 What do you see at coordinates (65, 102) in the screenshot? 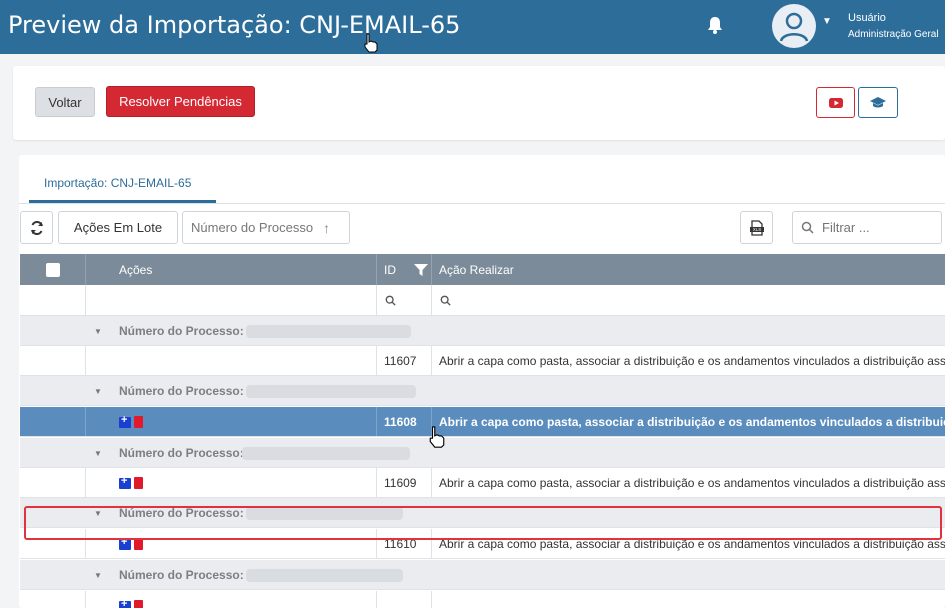
I see `voltar-button: Voltar` at bounding box center [65, 102].